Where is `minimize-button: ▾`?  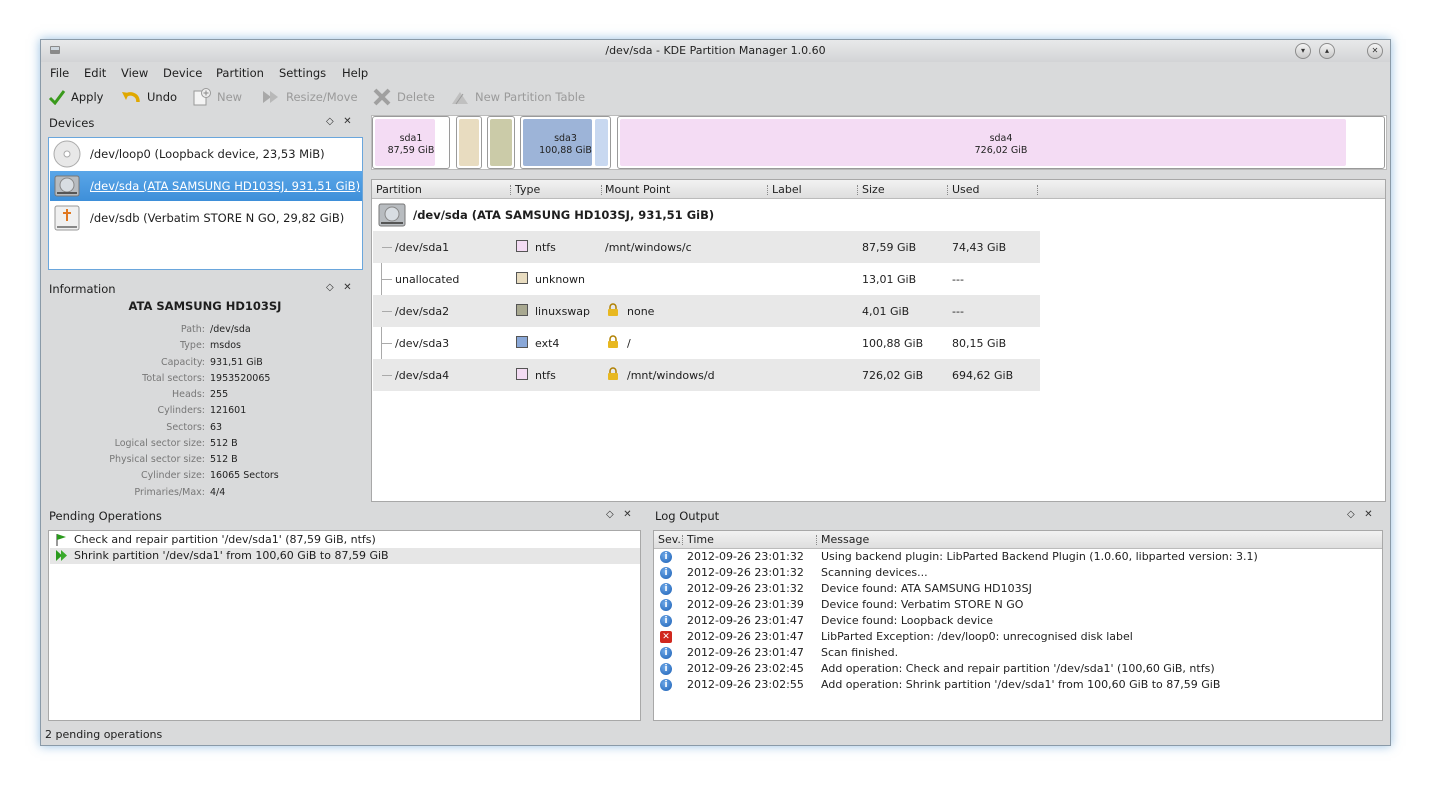 minimize-button: ▾ is located at coordinates (1303, 51).